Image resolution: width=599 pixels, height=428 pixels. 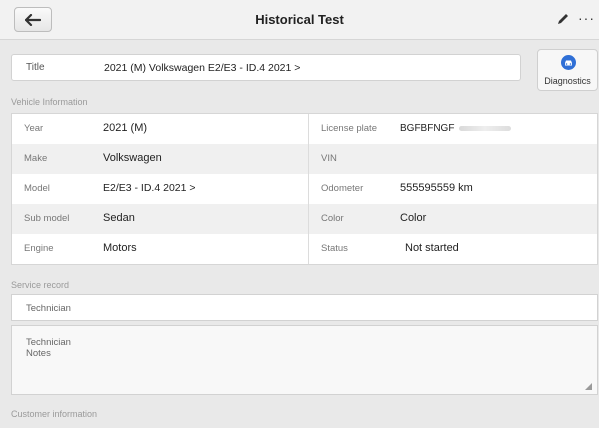 What do you see at coordinates (349, 128) in the screenshot?
I see `license-plate-label: License plate` at bounding box center [349, 128].